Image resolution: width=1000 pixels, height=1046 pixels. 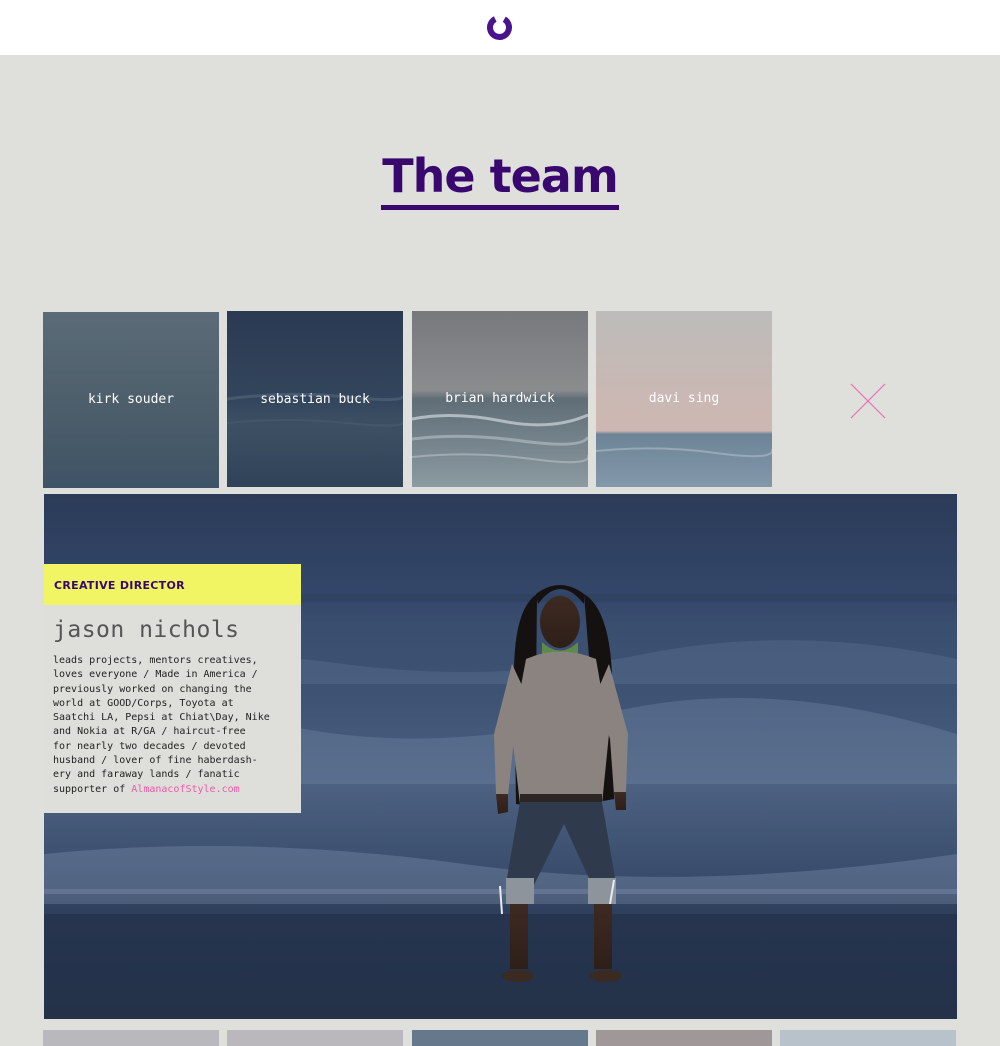 What do you see at coordinates (119, 585) in the screenshot?
I see `role-label: CREATIVE DIRECTOR` at bounding box center [119, 585].